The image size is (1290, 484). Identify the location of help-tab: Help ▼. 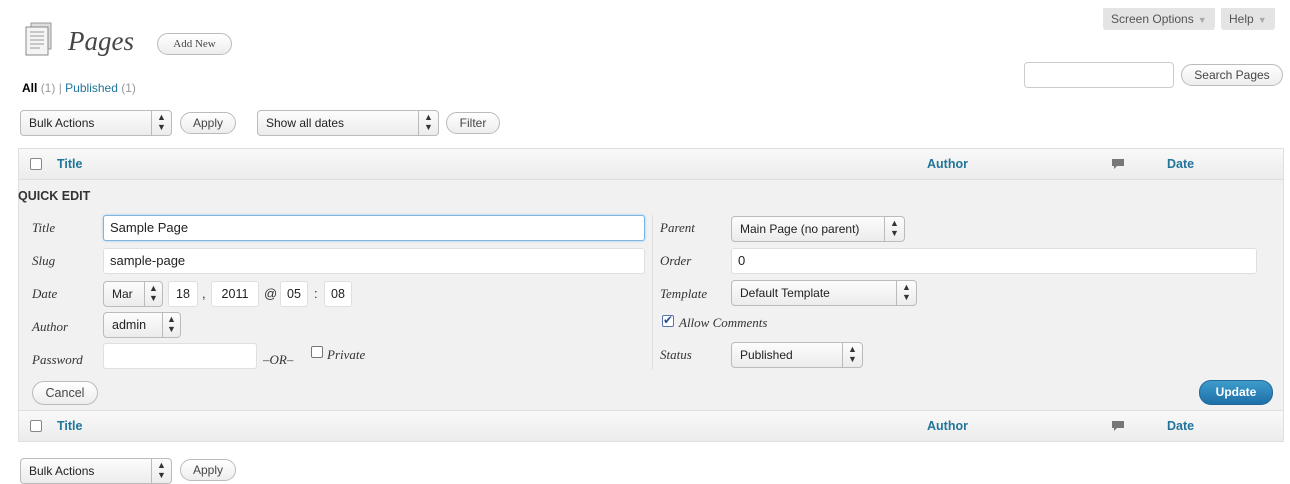
(1248, 19).